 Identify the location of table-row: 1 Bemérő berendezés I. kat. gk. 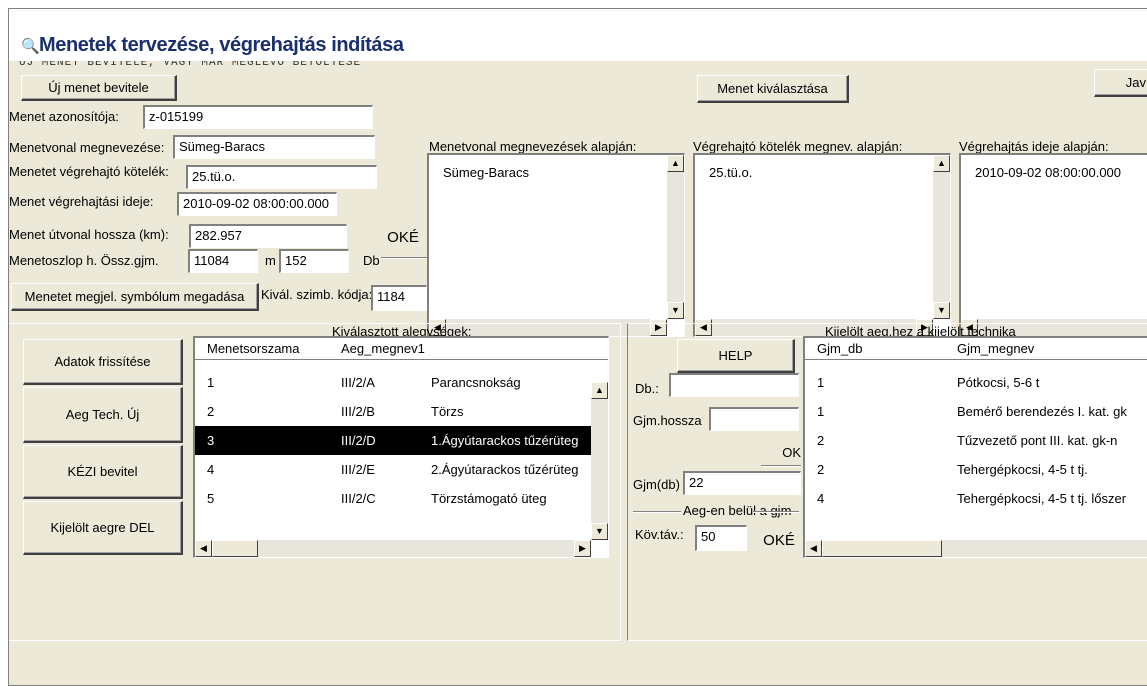
(976, 411).